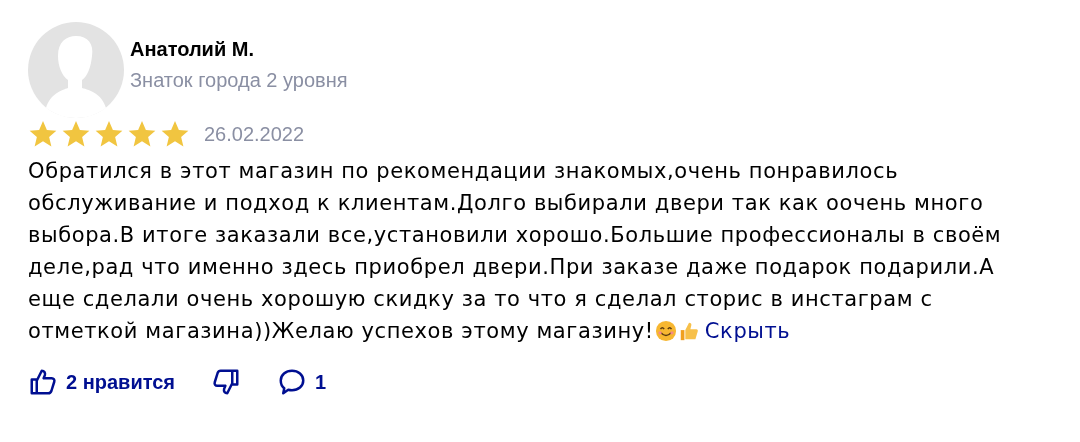 The height and width of the screenshot is (442, 1080). I want to click on review-date: 26.02.2022, so click(254, 134).